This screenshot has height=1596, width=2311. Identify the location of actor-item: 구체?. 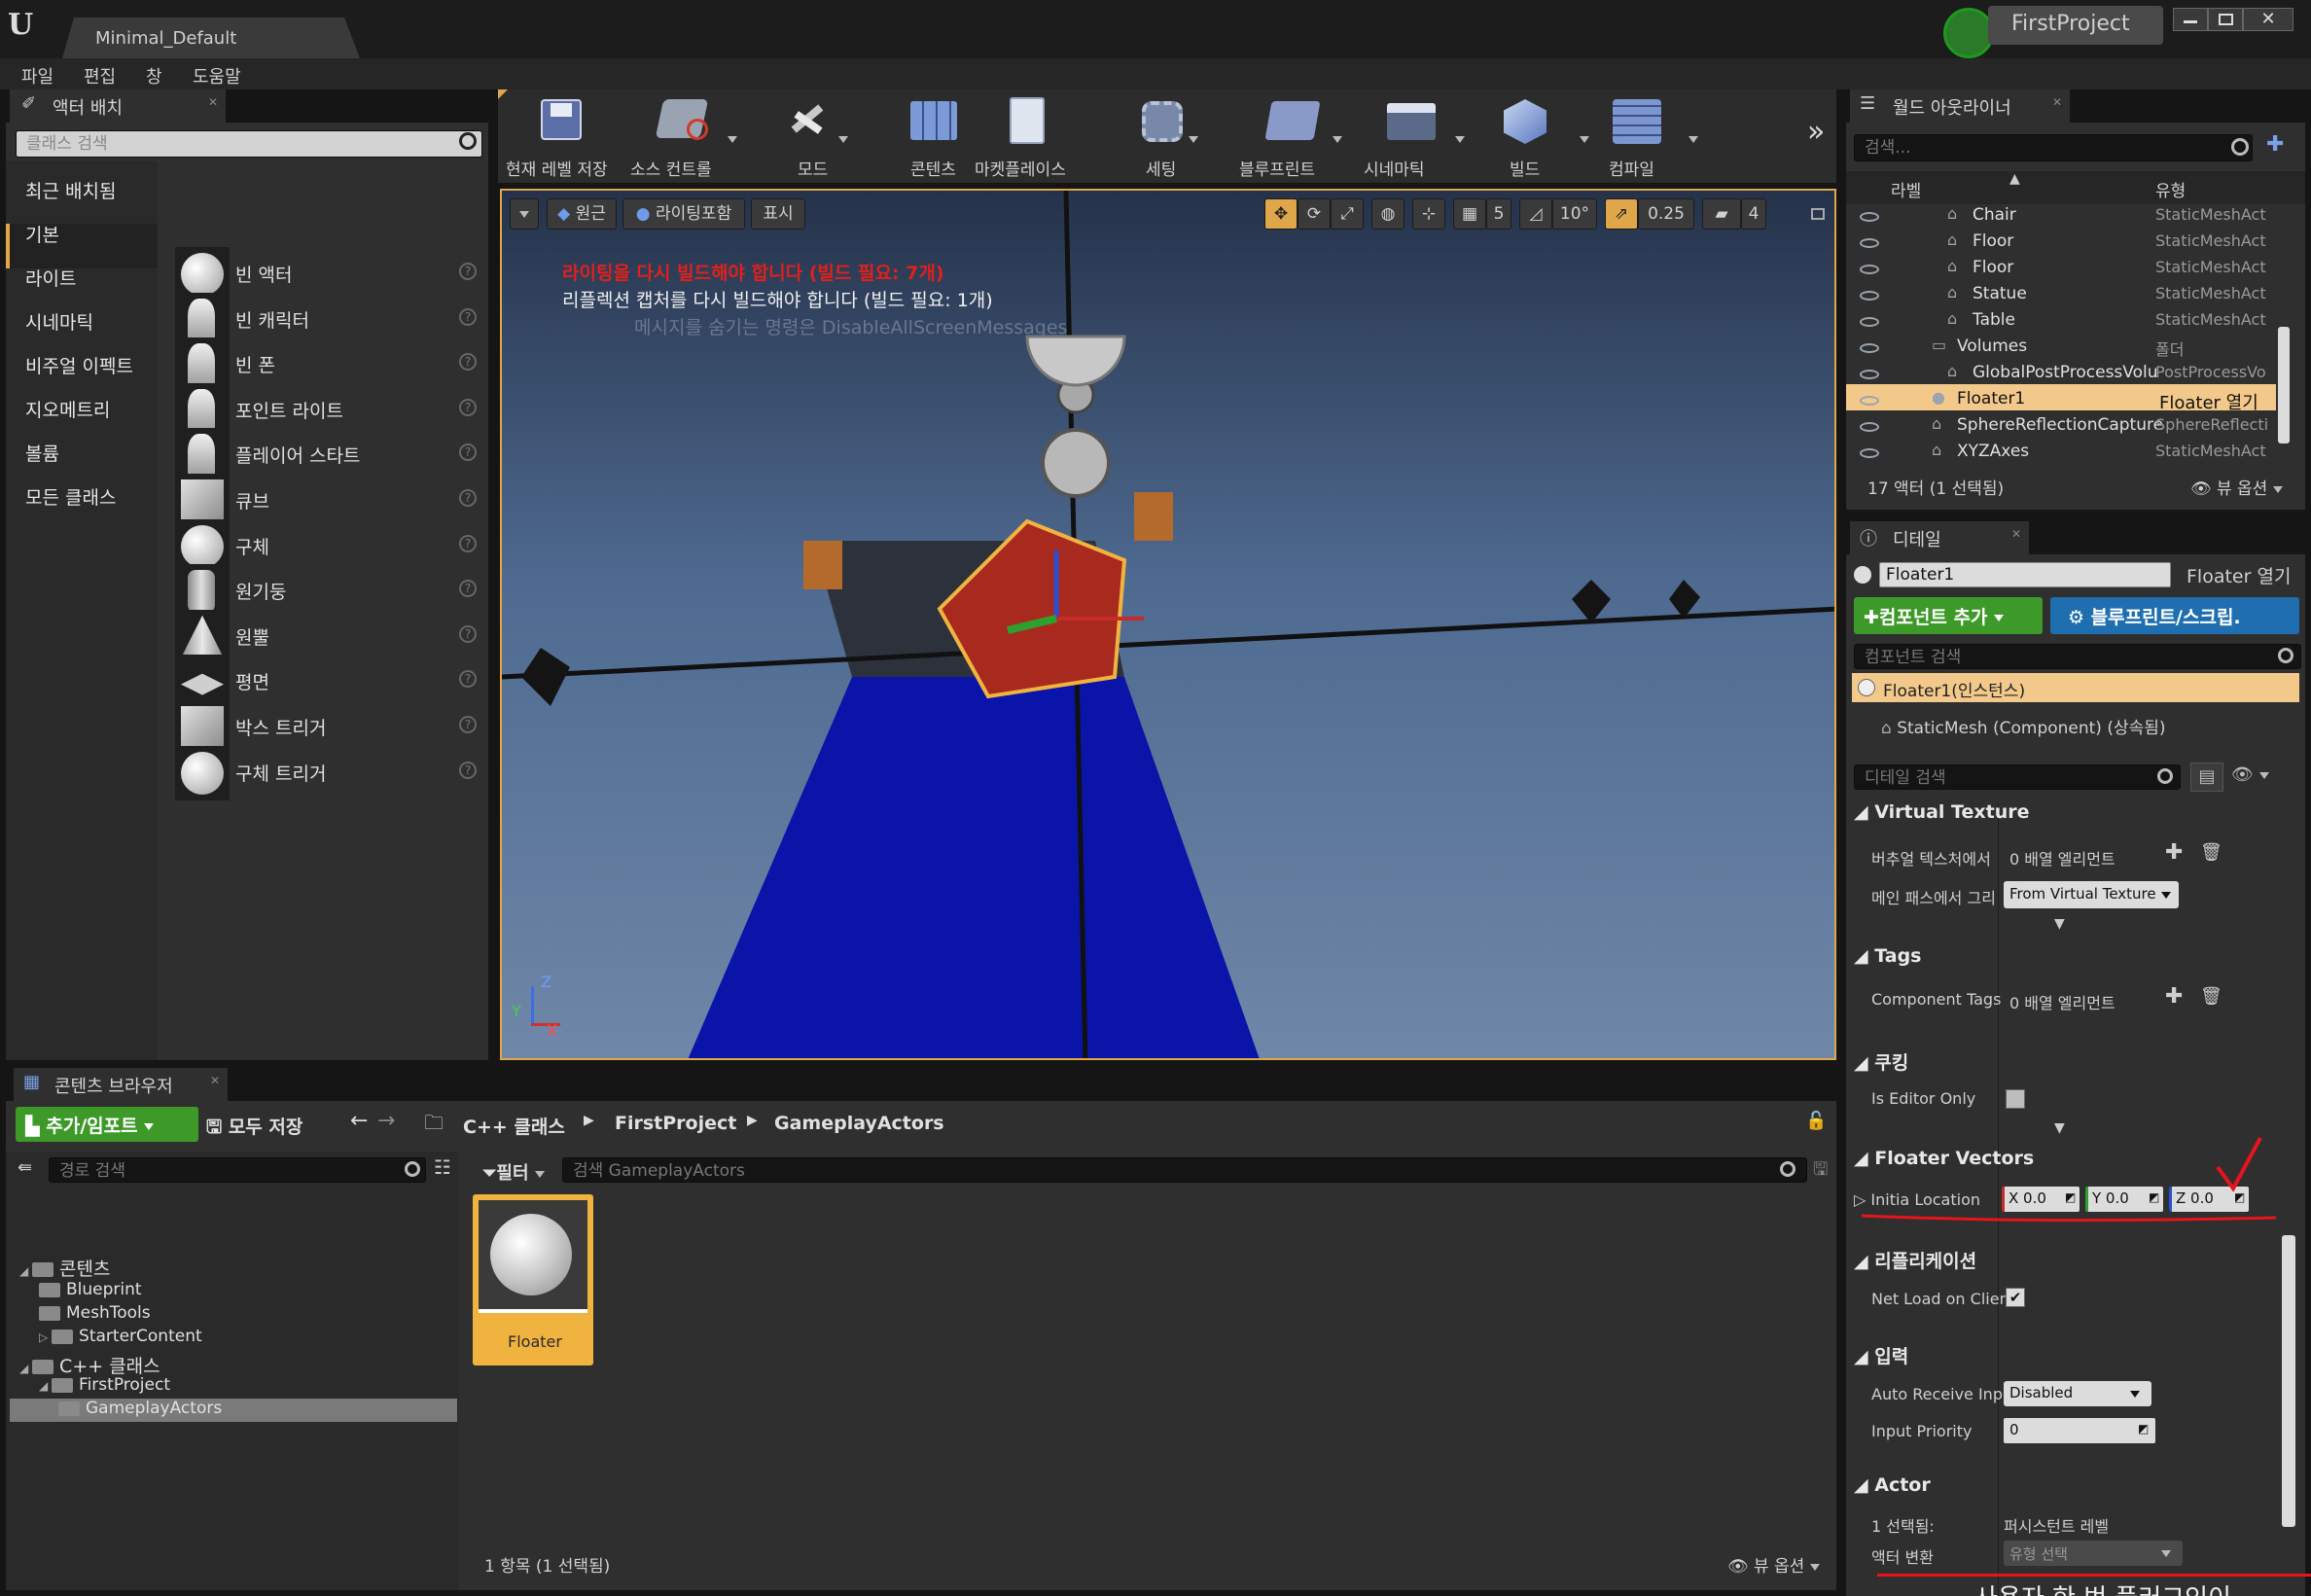
(329, 546).